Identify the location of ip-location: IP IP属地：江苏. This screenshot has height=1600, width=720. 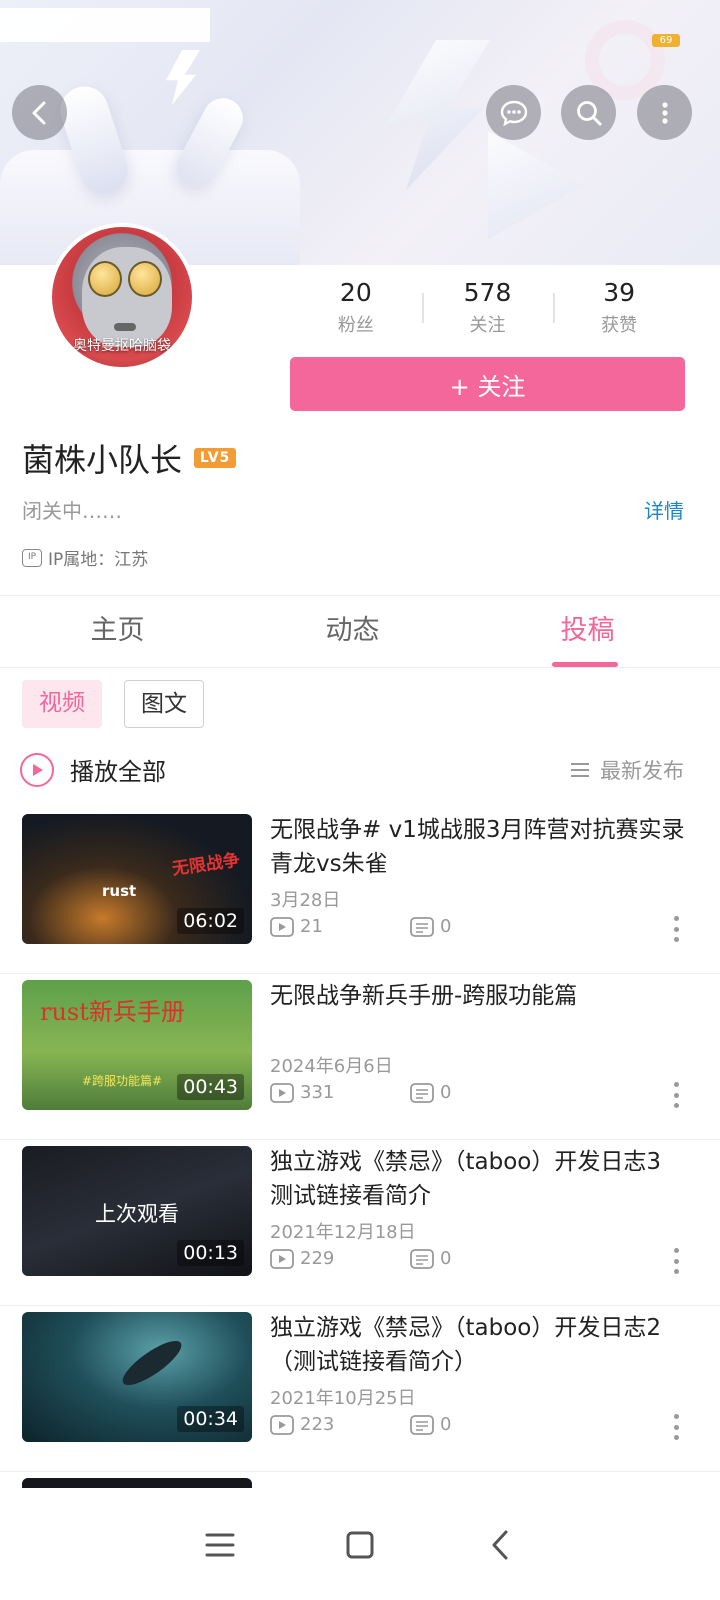
(85, 557).